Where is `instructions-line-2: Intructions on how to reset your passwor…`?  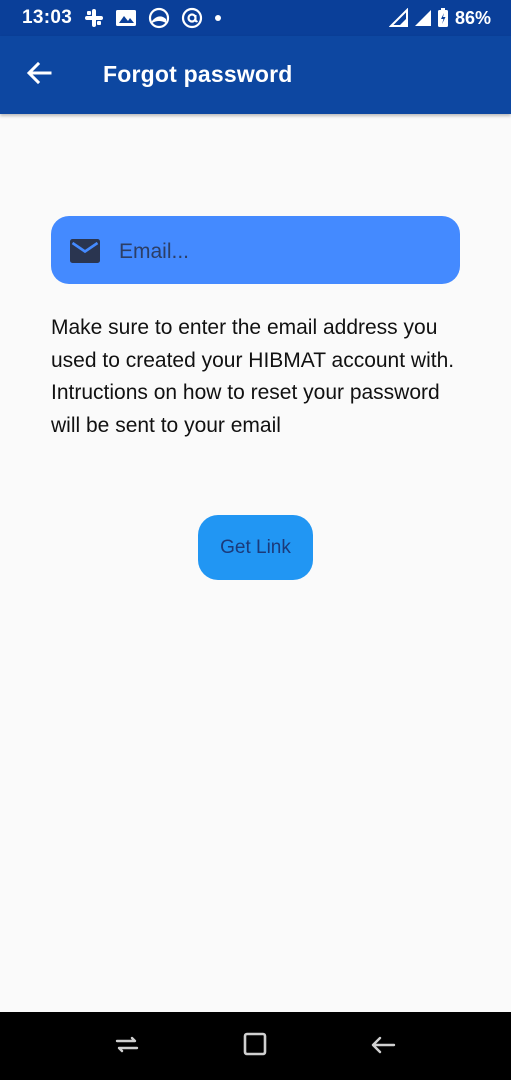
instructions-line-2: Intructions on how to reset your passwor… is located at coordinates (245, 409).